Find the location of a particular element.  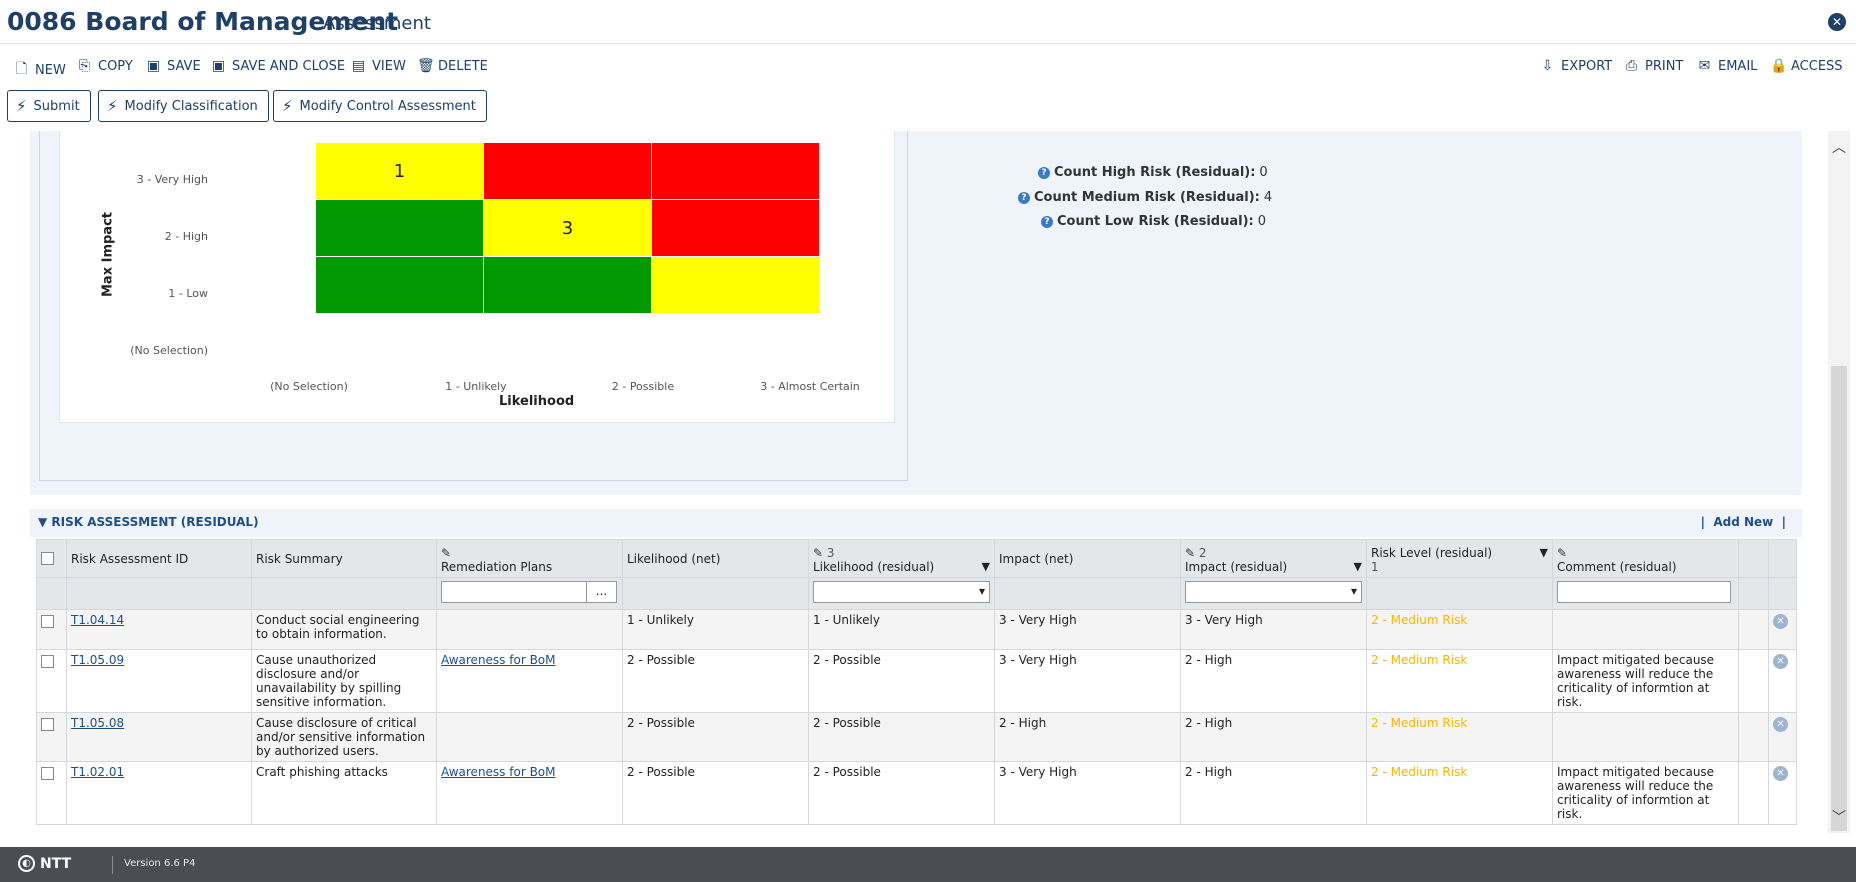

close-icon: ✕ is located at coordinates (1837, 22).